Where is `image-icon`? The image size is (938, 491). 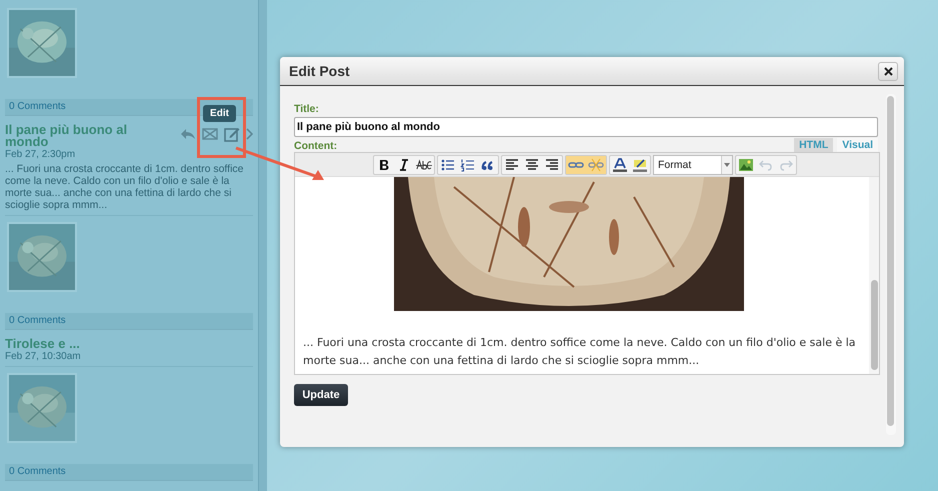 image-icon is located at coordinates (746, 165).